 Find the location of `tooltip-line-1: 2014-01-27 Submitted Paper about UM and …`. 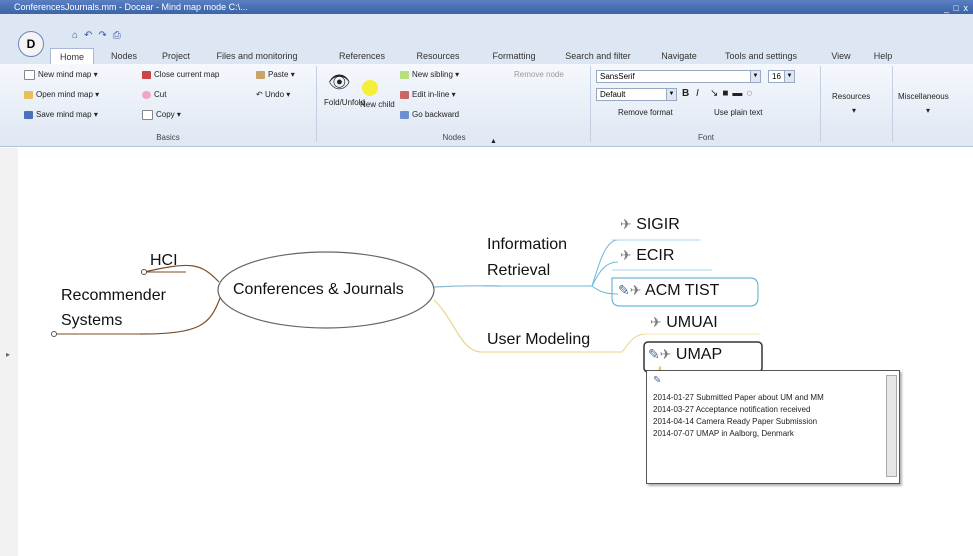

tooltip-line-1: 2014-01-27 Submitted Paper about UM and … is located at coordinates (738, 397).